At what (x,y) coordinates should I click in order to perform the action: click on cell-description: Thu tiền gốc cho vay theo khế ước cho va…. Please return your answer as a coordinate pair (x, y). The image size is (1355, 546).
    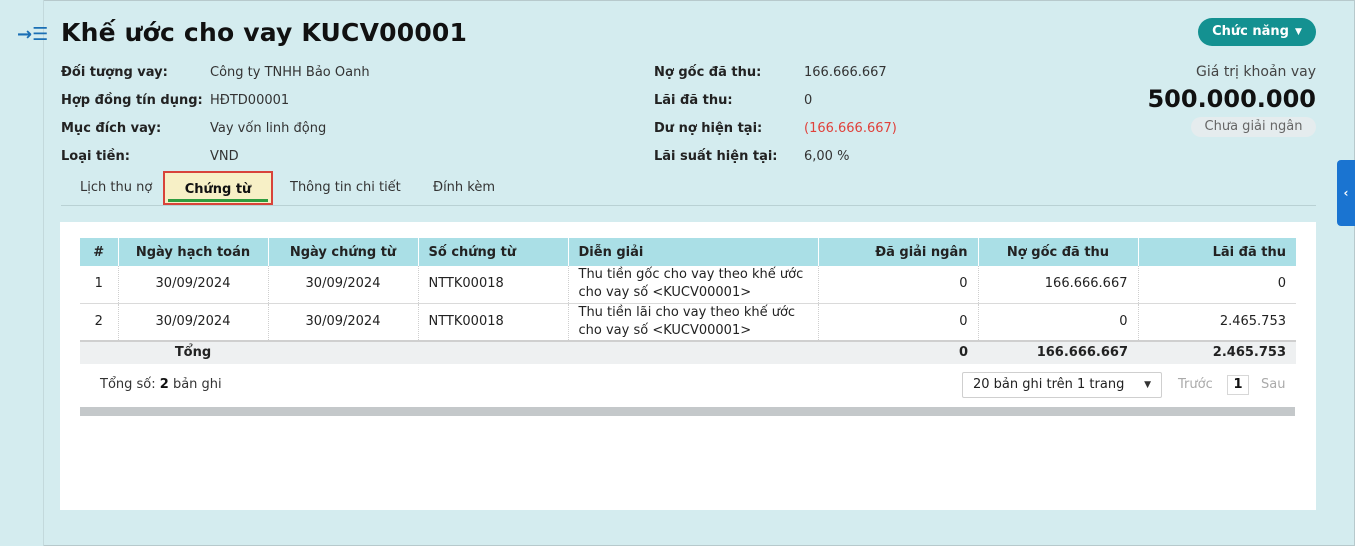
    Looking at the image, I should click on (693, 285).